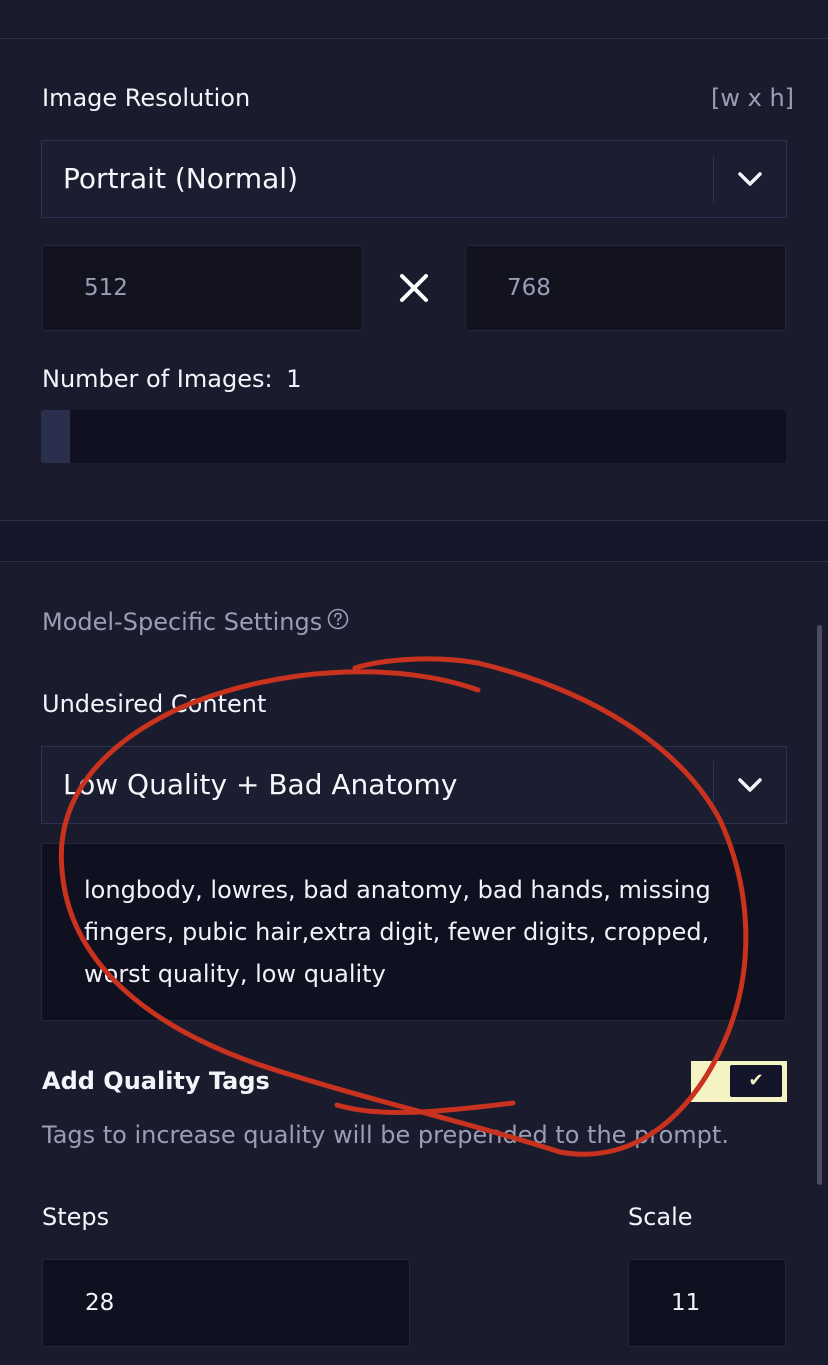 Image resolution: width=828 pixels, height=1365 pixels. Describe the element at coordinates (414, 179) in the screenshot. I see `resolution-preset-select: Portrait (Normal)` at that location.